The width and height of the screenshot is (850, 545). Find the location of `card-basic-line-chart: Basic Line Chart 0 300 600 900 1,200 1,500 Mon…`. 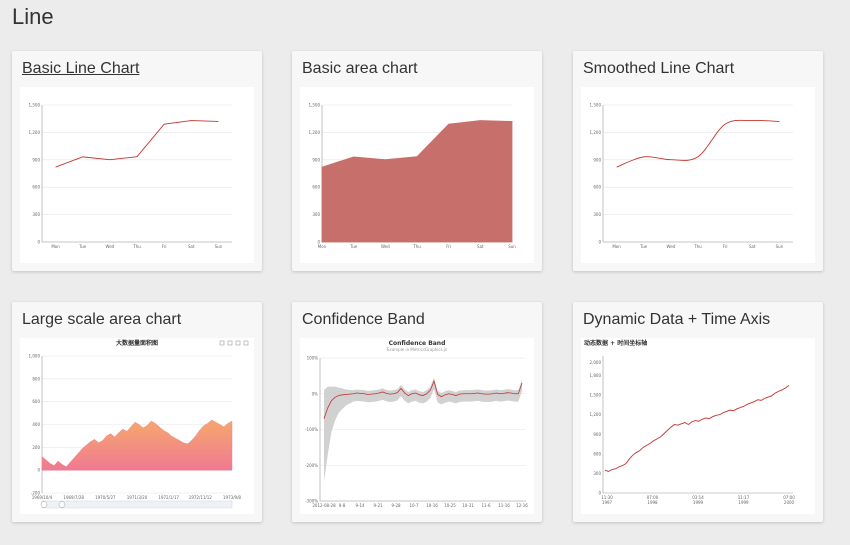

card-basic-line-chart: Basic Line Chart 0 300 600 900 1,200 1,500 Mon… is located at coordinates (137, 161).